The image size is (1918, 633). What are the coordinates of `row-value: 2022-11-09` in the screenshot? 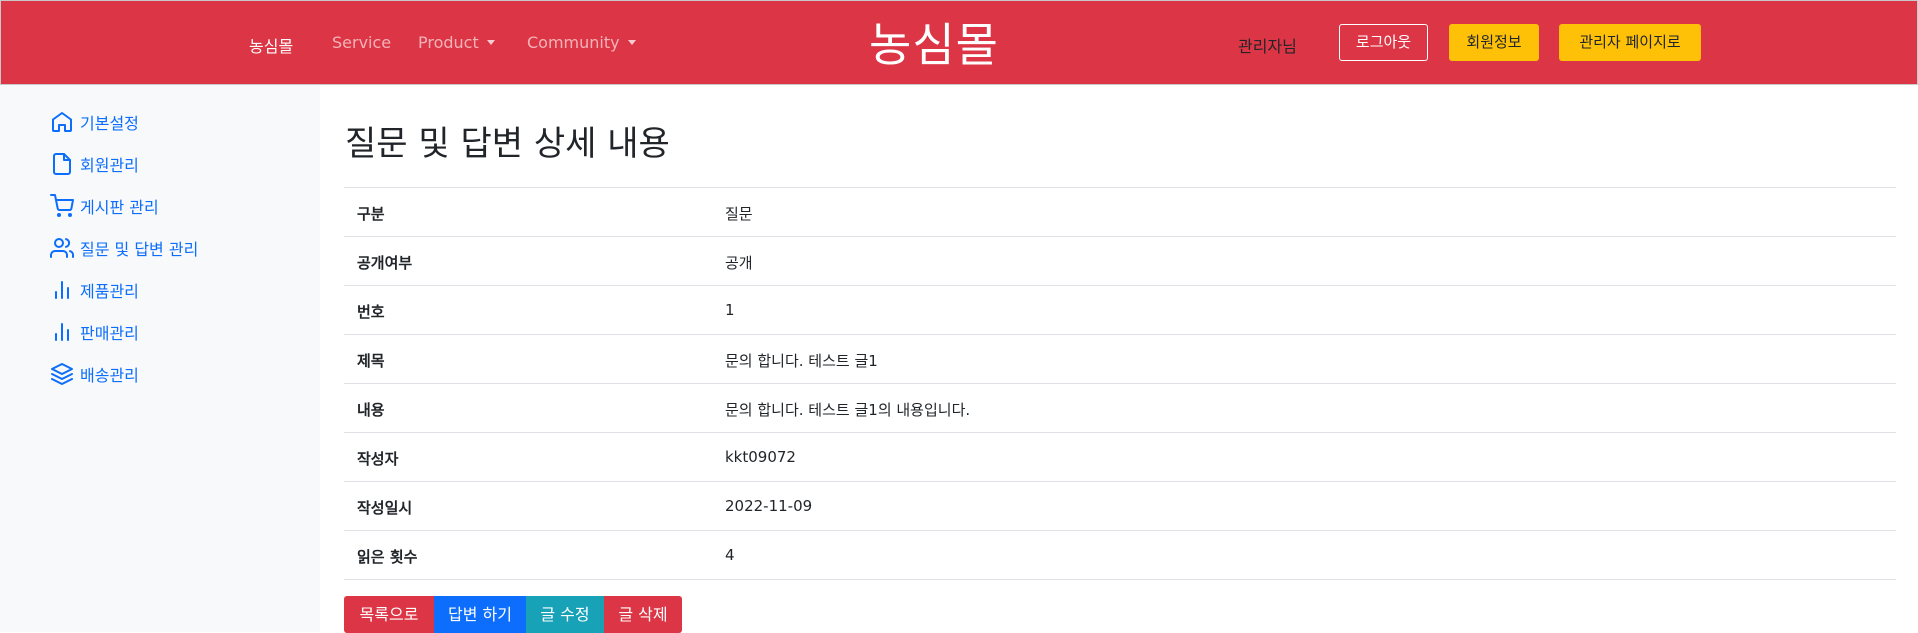 It's located at (769, 506).